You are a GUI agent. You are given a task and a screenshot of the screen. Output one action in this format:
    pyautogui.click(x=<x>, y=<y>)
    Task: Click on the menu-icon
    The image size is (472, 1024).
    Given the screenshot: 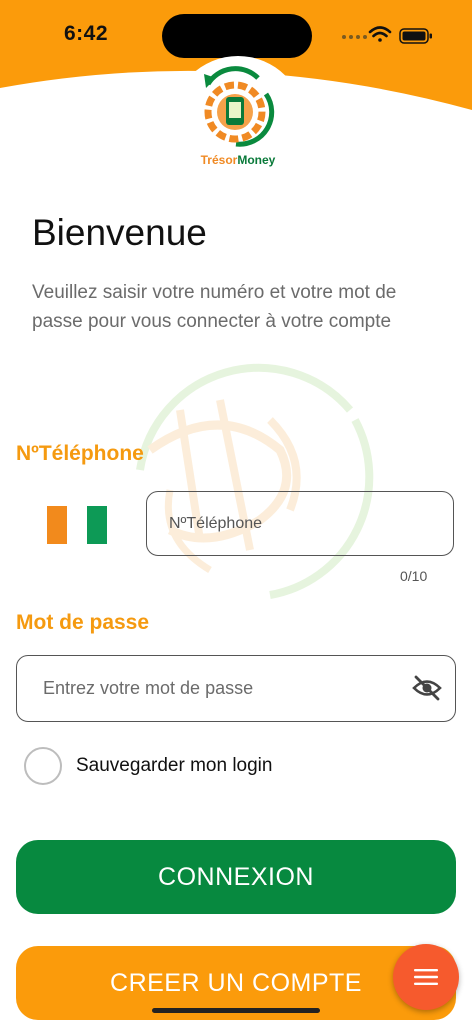 What is the action you would take?
    pyautogui.click(x=426, y=977)
    